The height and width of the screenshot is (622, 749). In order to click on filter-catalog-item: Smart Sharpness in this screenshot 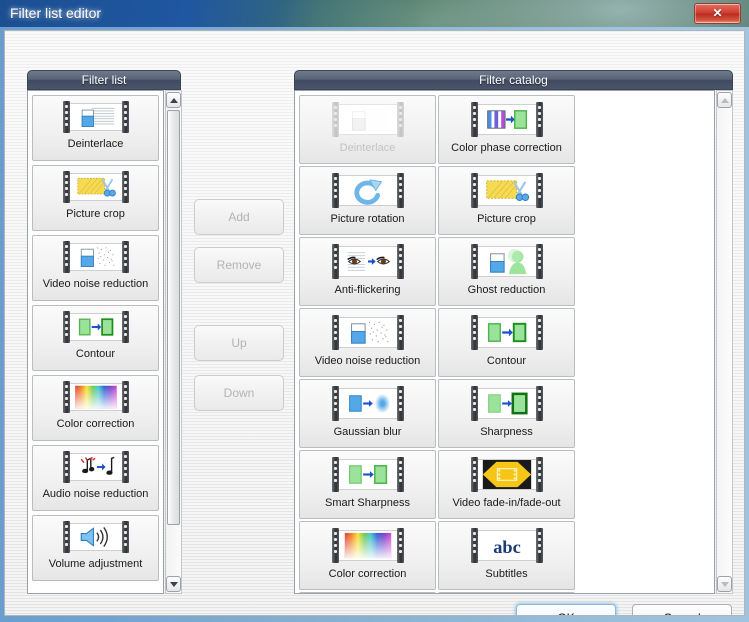, I will do `click(367, 484)`.